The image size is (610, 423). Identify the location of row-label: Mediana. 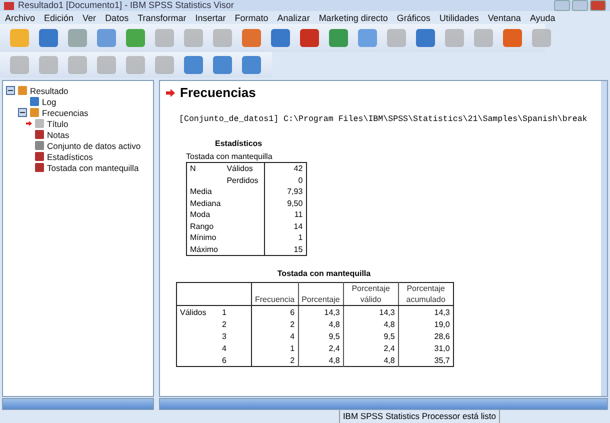
(205, 203).